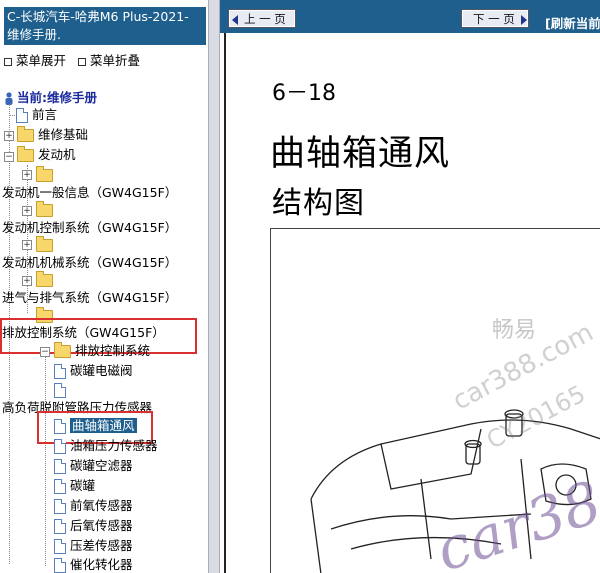  Describe the element at coordinates (115, 60) in the screenshot. I see `menu-collapse-label: 菜单折叠` at that location.